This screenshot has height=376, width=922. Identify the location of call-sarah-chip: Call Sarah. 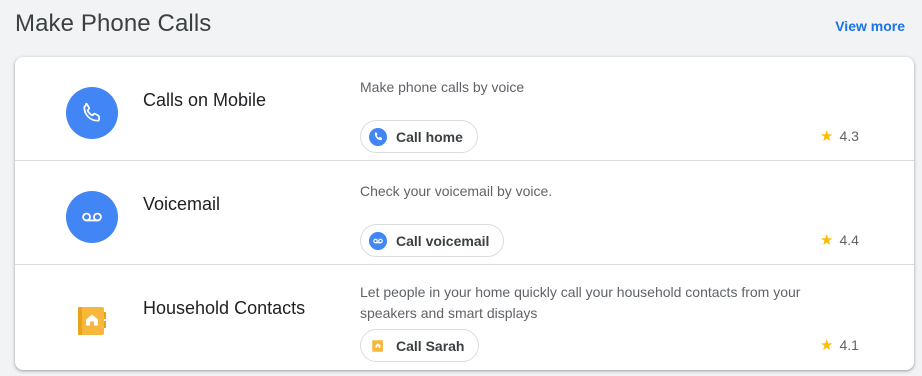
(420, 345).